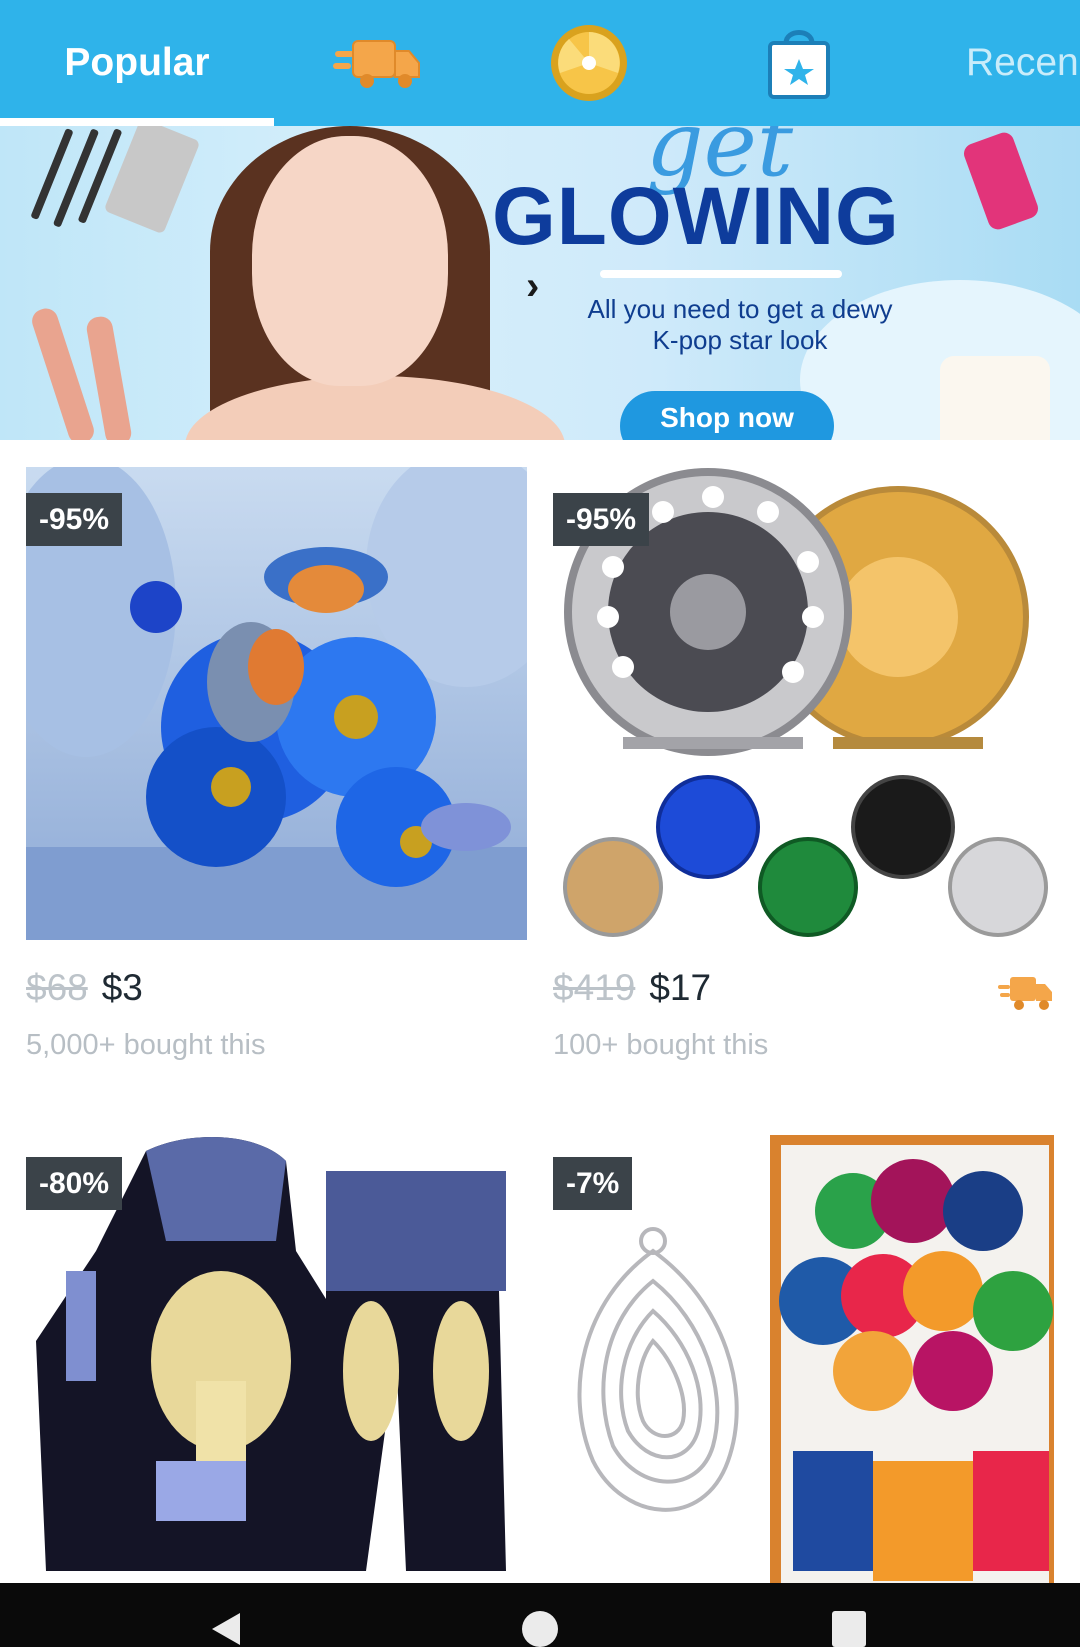  What do you see at coordinates (540, 63) in the screenshot?
I see `top-tab-bar: Popular Recen` at bounding box center [540, 63].